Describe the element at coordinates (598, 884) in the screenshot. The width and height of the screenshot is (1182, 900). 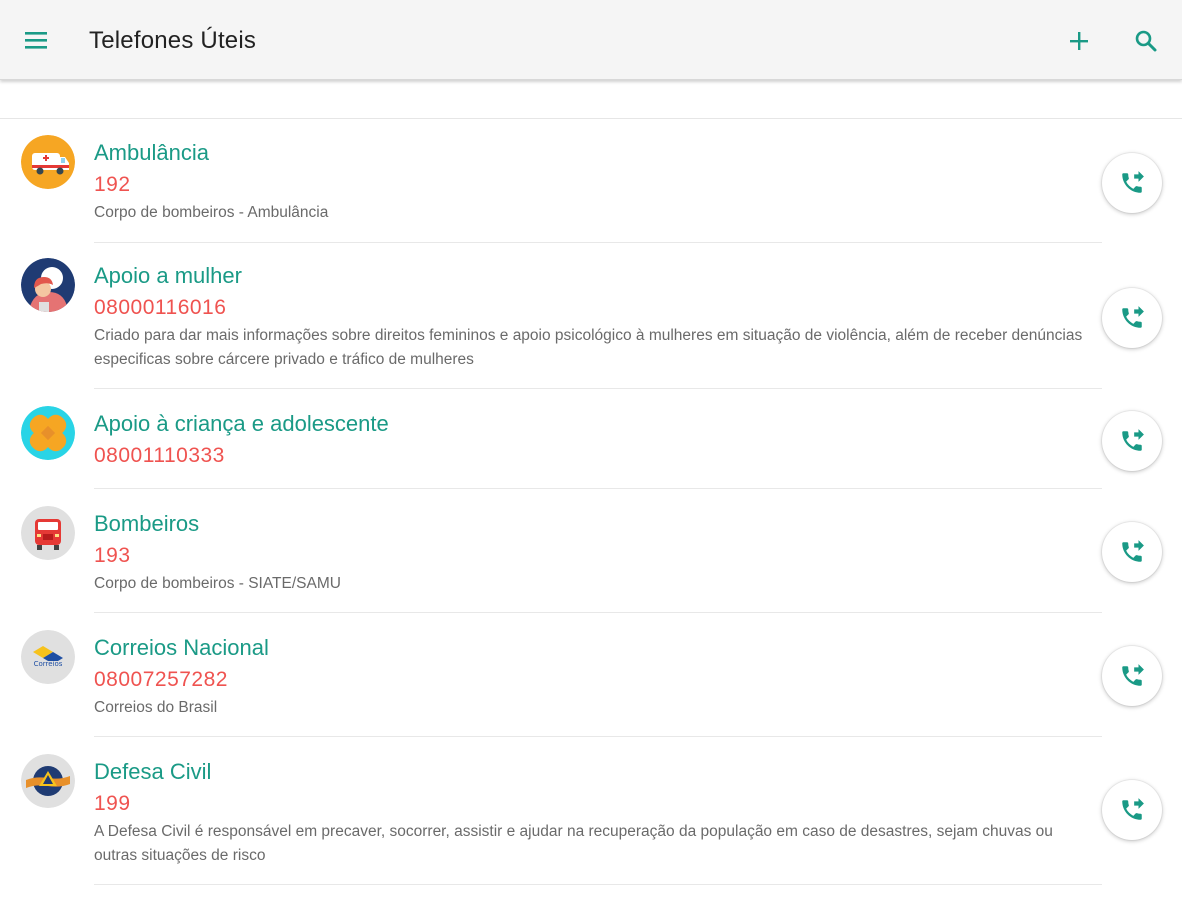
I see `divider` at that location.